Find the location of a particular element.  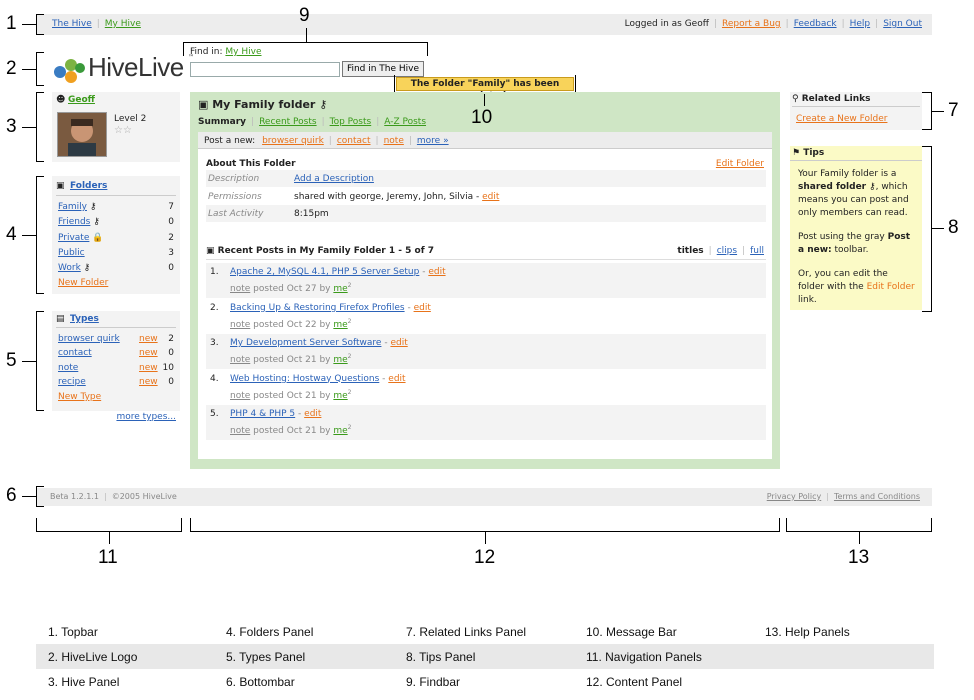

tab-top-posts: Top Posts is located at coordinates (351, 122).